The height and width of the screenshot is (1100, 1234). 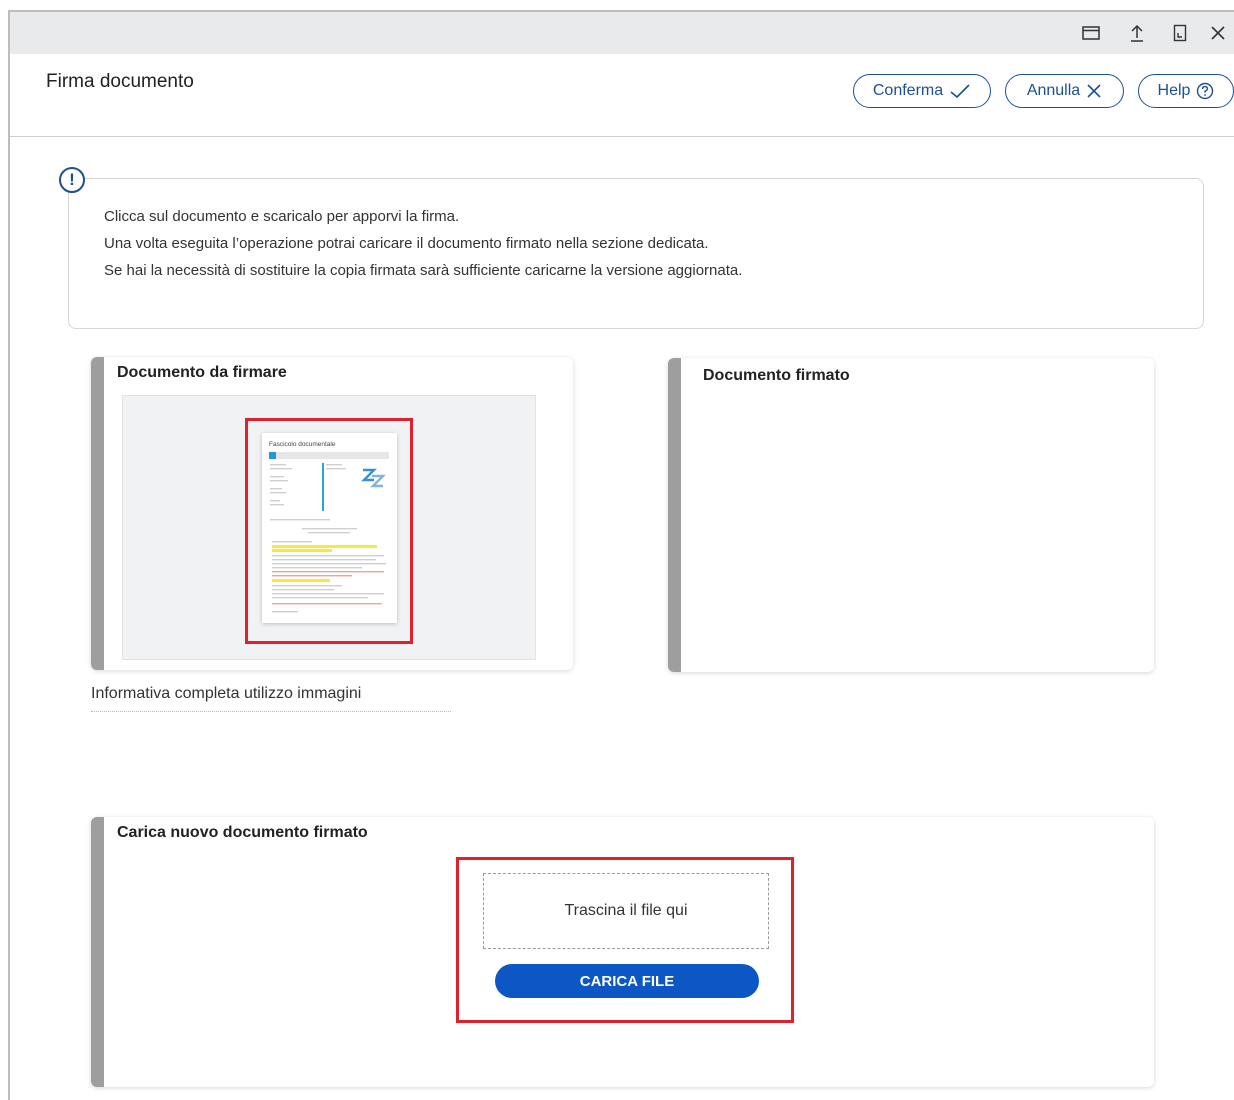 What do you see at coordinates (911, 515) in the screenshot?
I see `doc-signed-card: Documento firmato` at bounding box center [911, 515].